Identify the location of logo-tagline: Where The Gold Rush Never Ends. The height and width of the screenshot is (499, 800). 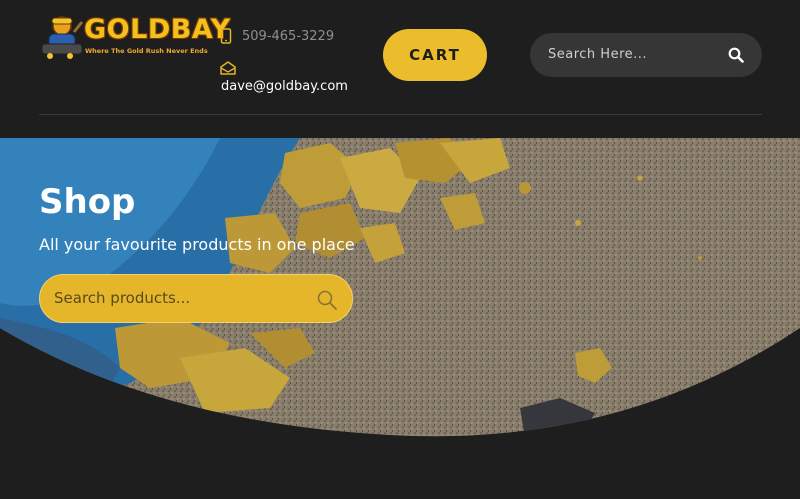
(146, 51).